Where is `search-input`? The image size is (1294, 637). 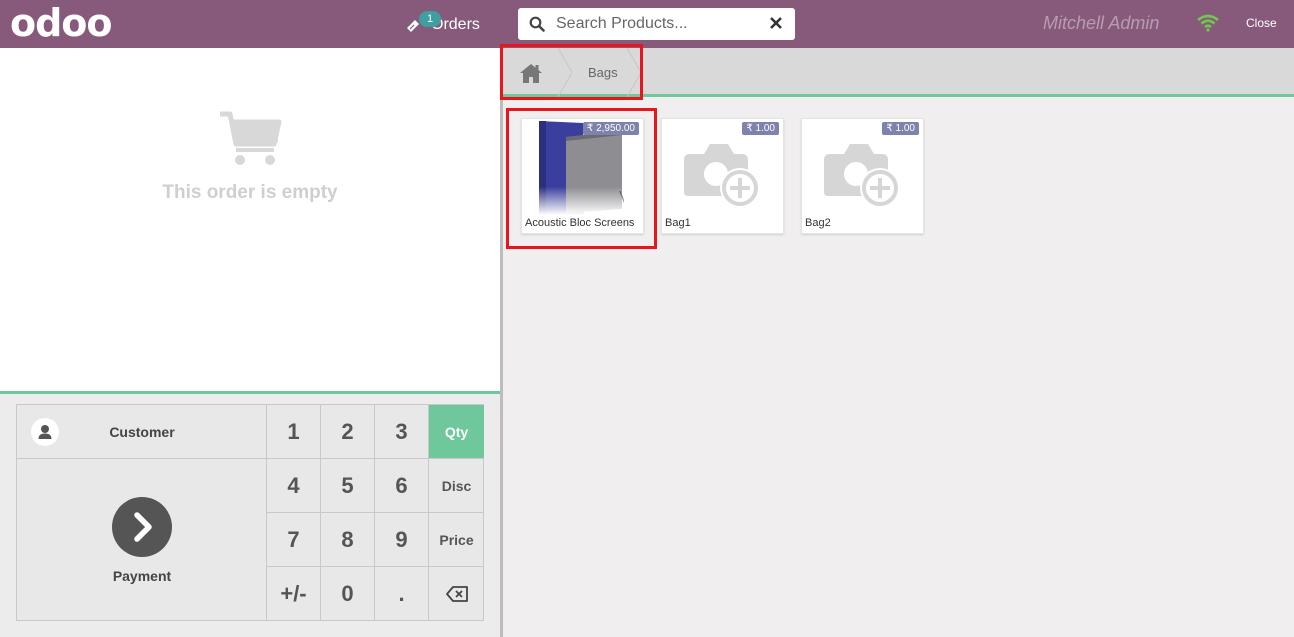 search-input is located at coordinates (656, 24).